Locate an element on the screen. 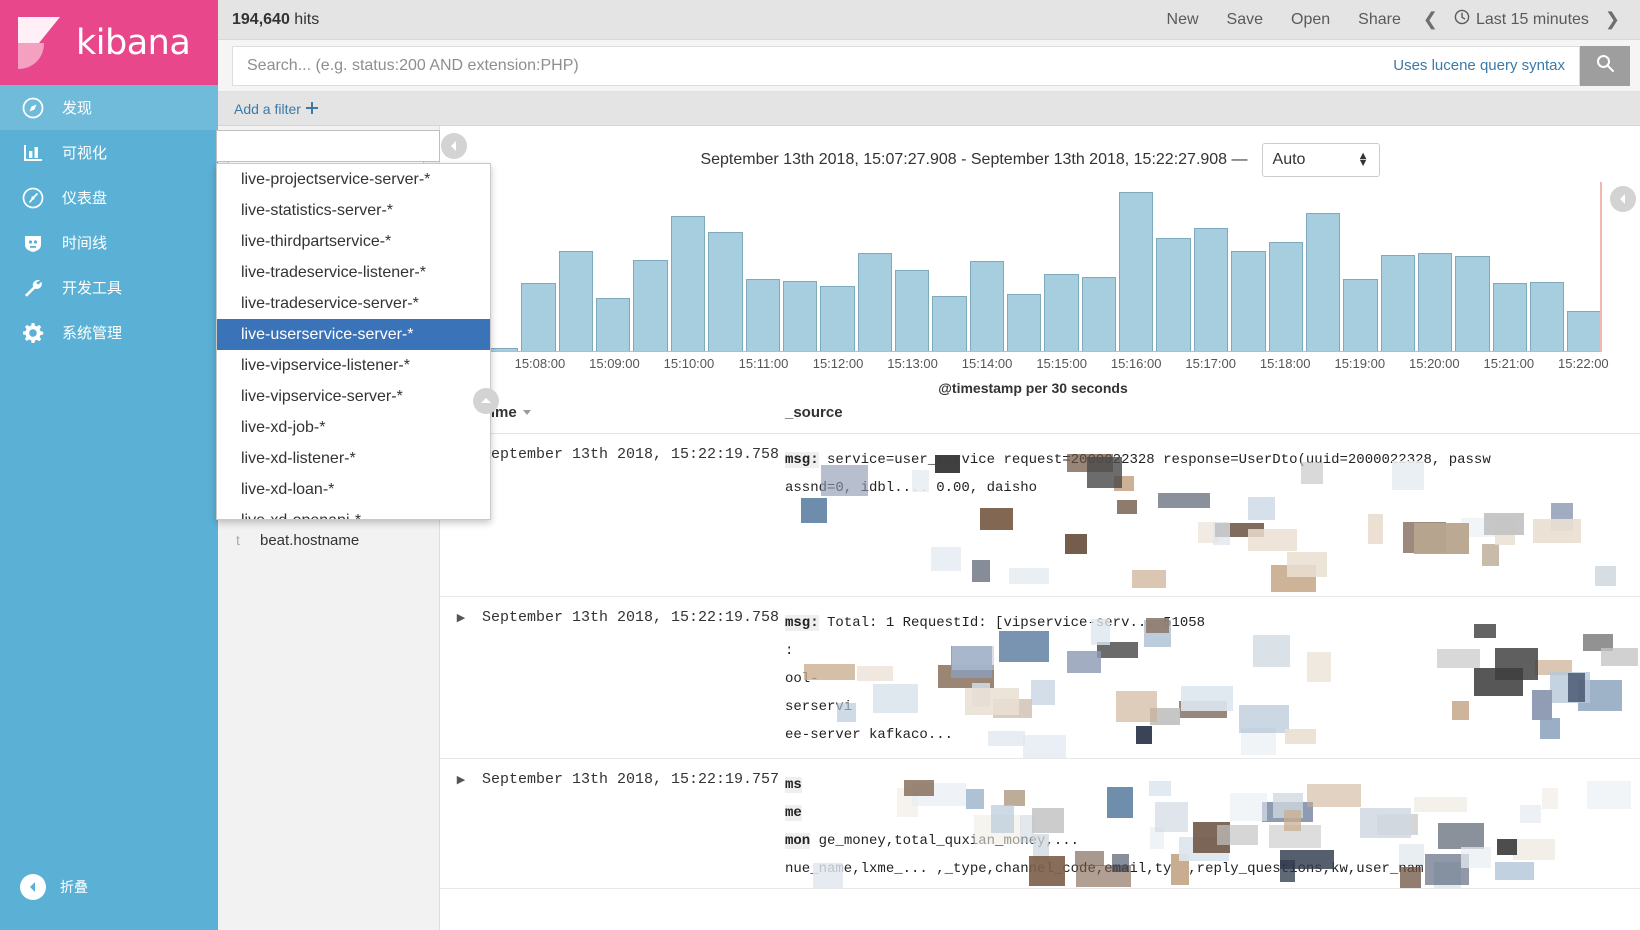 The width and height of the screenshot is (1640, 930). chart-x-axis-title: @timestamp per 30 seconds is located at coordinates (1033, 388).